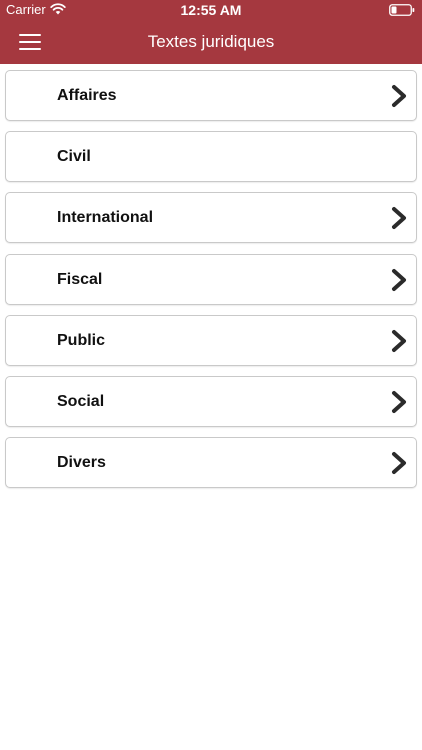 Image resolution: width=422 pixels, height=750 pixels. Describe the element at coordinates (80, 279) in the screenshot. I see `list-item-label: Fiscal` at that location.